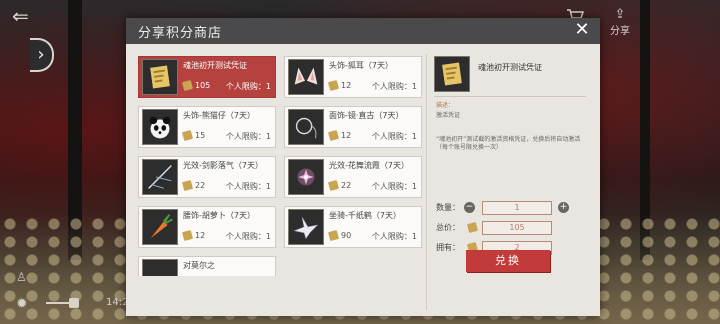  I want to click on quantity-label: 数量：, so click(448, 207).